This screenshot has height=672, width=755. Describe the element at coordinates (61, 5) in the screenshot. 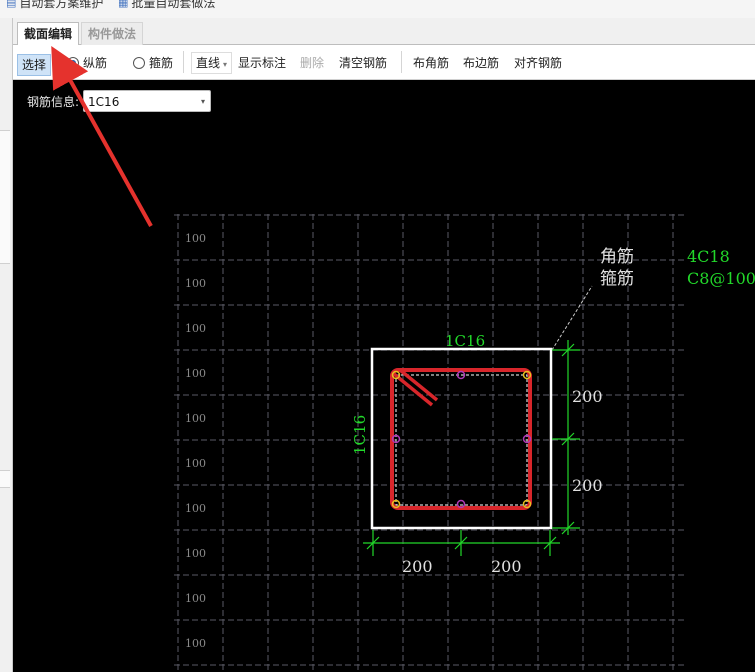

I see `auto-scheme-label: 自动套方案维护` at that location.